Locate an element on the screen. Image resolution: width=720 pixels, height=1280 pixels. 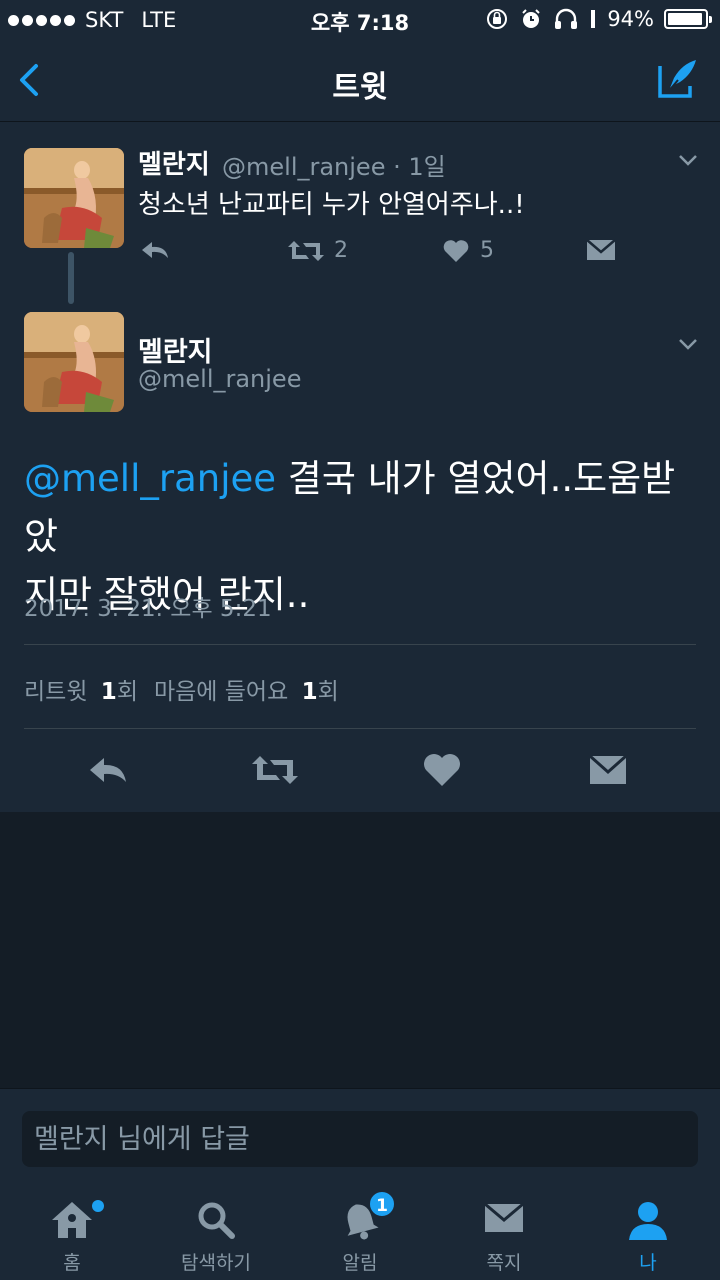
like-button: 5 is located at coordinates (468, 250).